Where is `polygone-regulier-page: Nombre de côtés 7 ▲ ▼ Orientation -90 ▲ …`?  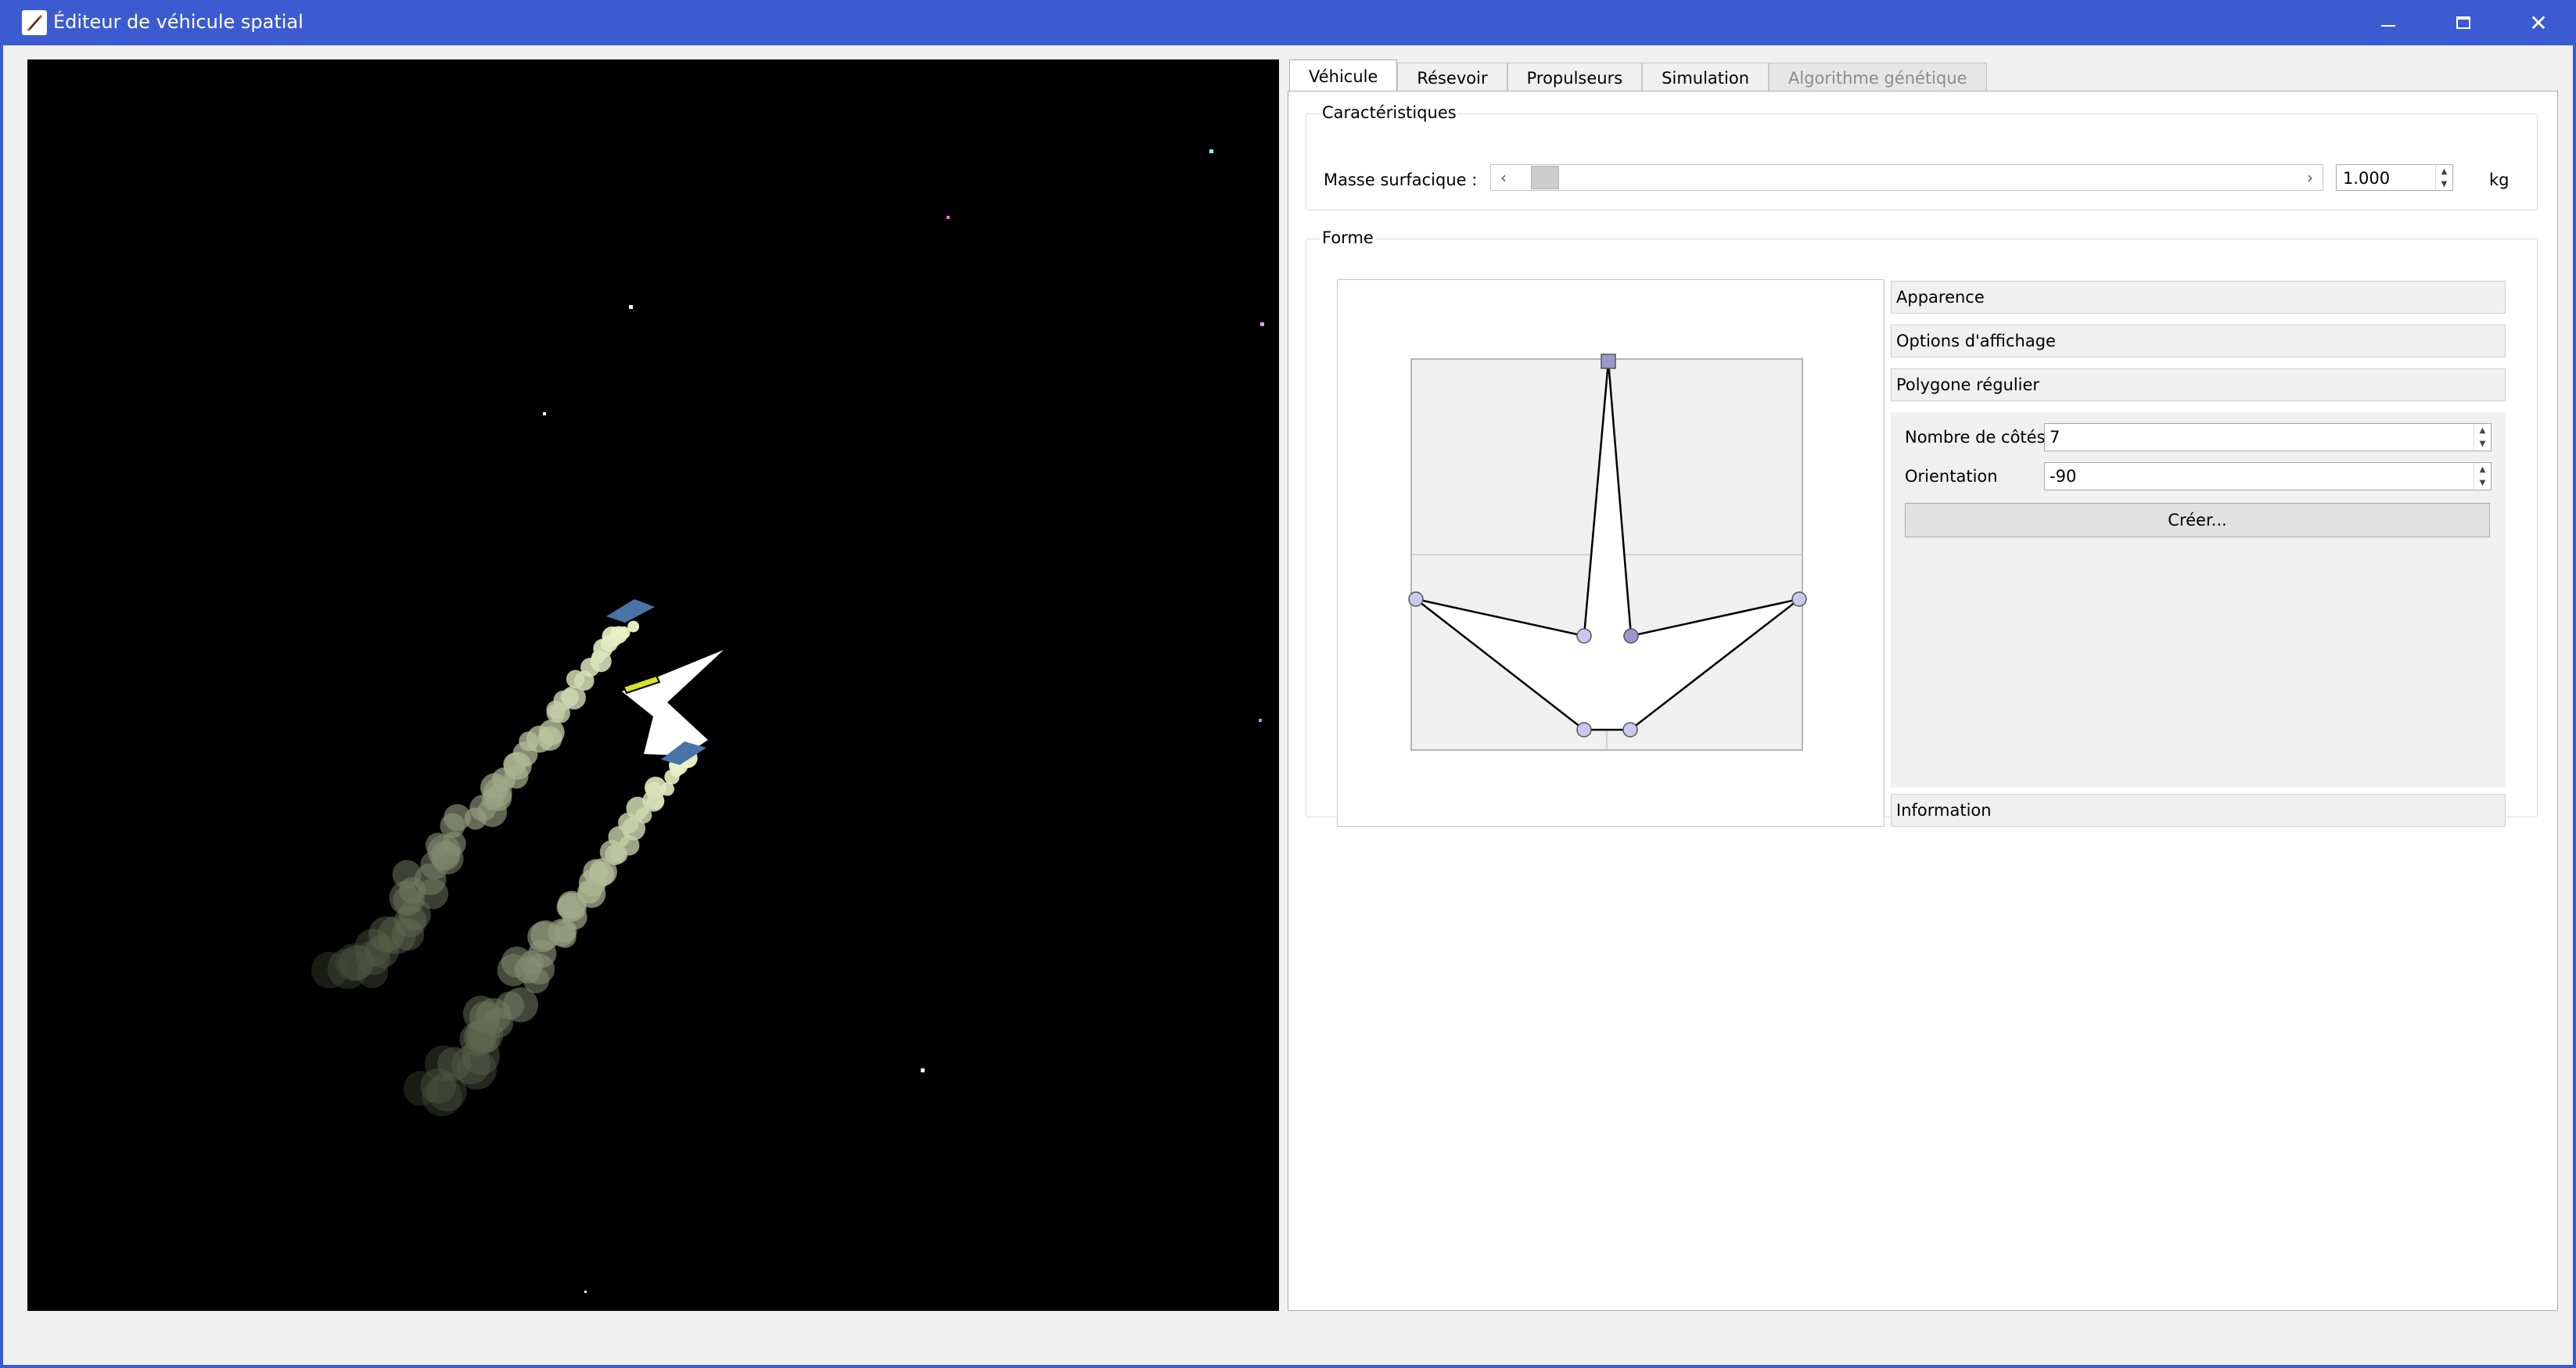
polygone-regulier-page: Nombre de côtés 7 ▲ ▼ Orientation -90 ▲ … is located at coordinates (2198, 600).